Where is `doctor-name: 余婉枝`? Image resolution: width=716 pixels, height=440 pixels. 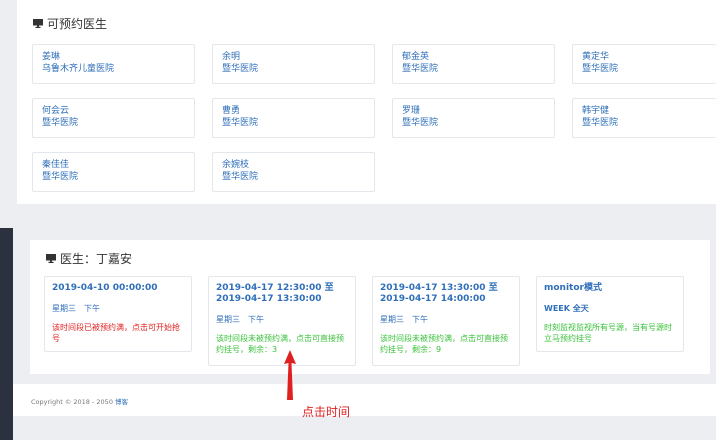 doctor-name: 余婉枝 is located at coordinates (236, 165).